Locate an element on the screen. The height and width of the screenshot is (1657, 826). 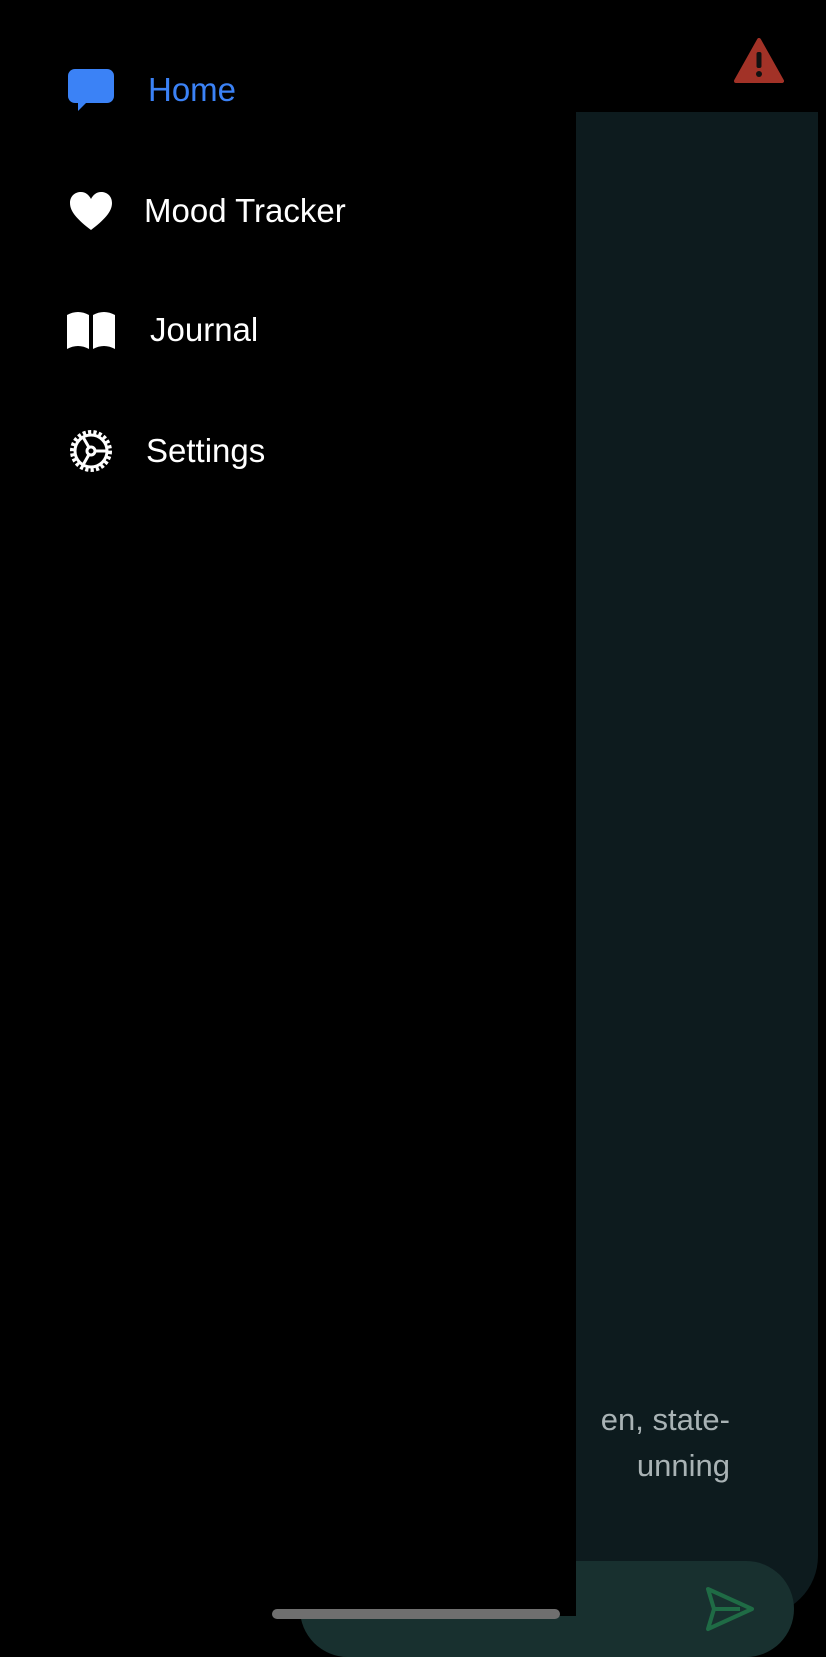
heart-icon is located at coordinates (91, 211).